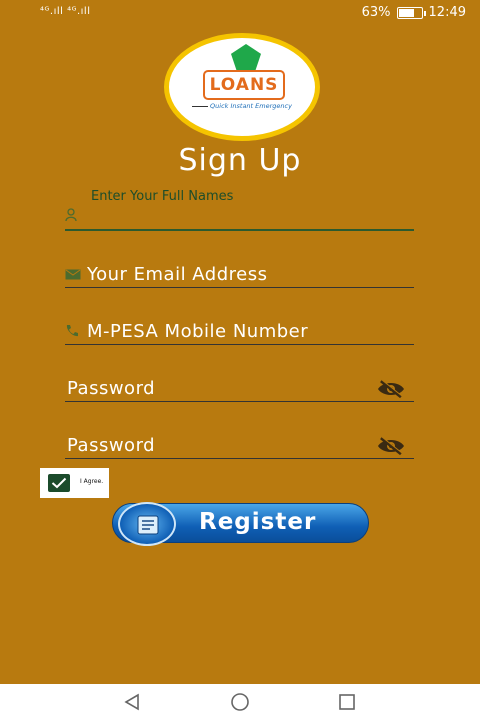  What do you see at coordinates (239, 218) in the screenshot?
I see `full-name-field` at bounding box center [239, 218].